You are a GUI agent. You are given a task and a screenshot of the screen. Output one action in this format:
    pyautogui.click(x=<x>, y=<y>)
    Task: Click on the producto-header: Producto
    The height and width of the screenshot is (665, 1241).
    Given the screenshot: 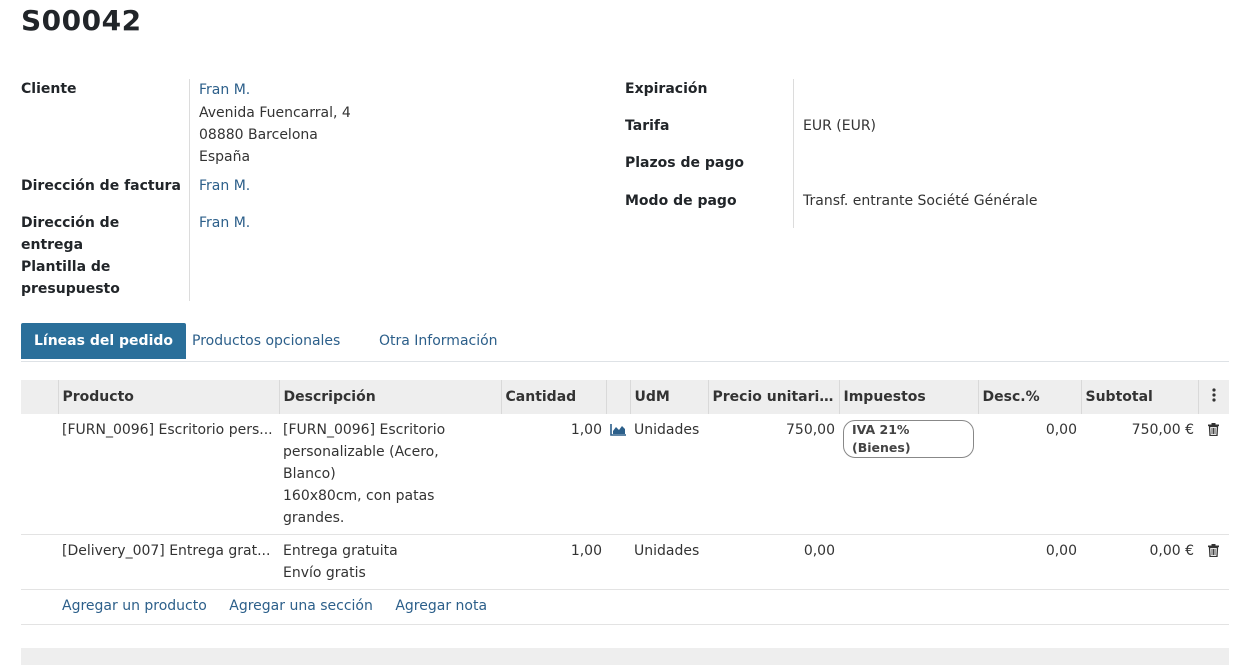 What is the action you would take?
    pyautogui.click(x=169, y=397)
    